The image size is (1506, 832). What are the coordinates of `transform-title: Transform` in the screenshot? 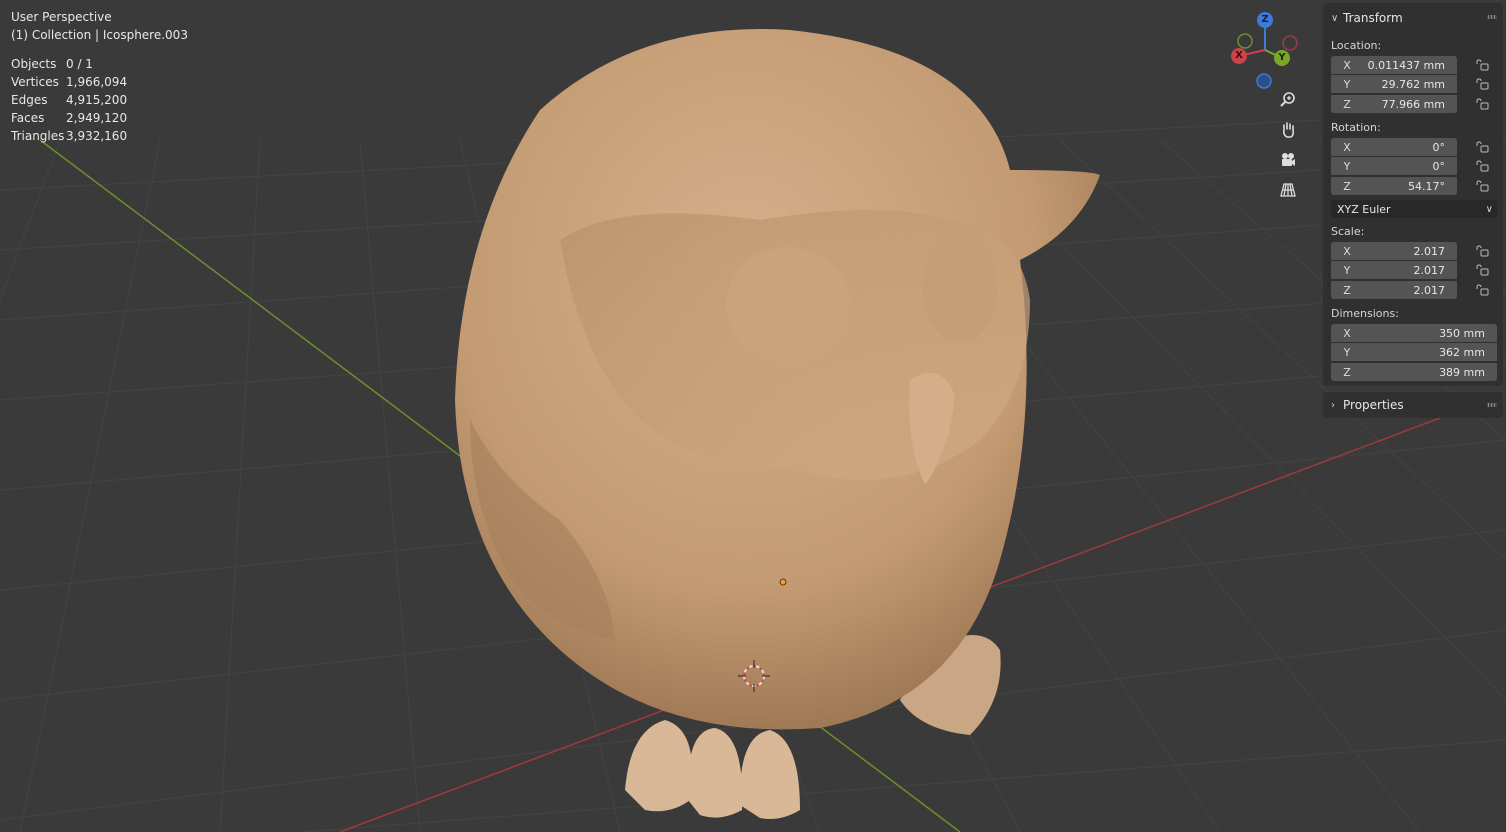 It's located at (1373, 18).